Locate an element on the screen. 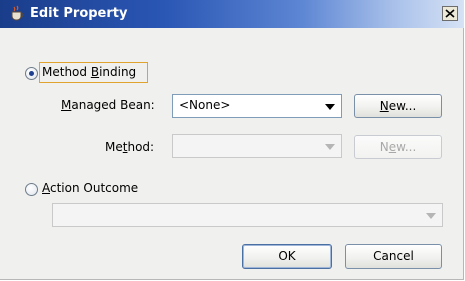 This screenshot has width=465, height=281. title-bar: Edit Property is located at coordinates (232, 14).